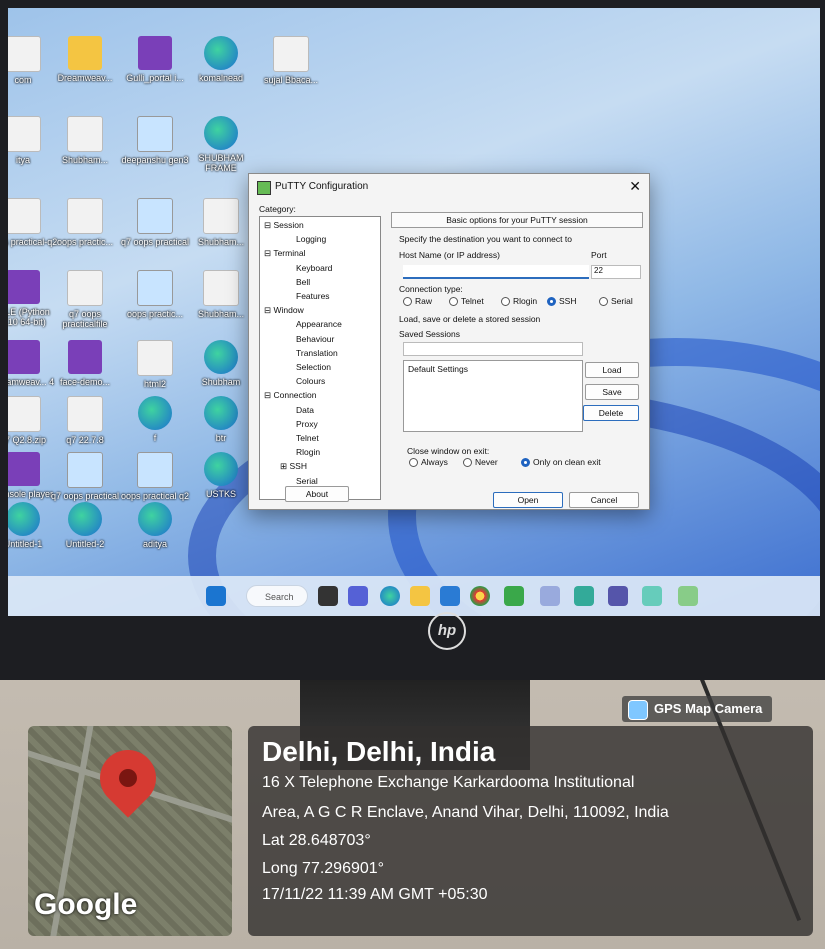 The height and width of the screenshot is (949, 825). I want to click on desktop-icon: deepanshu gen3, so click(155, 140).